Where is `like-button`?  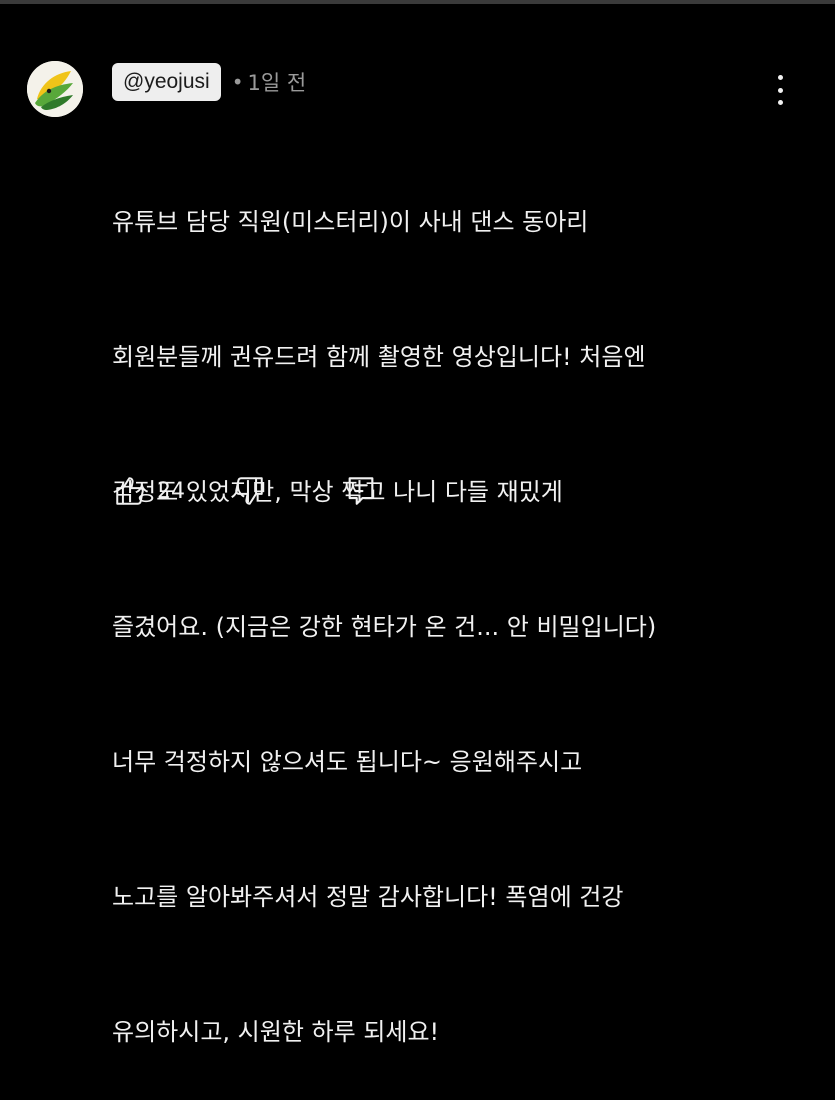 like-button is located at coordinates (130, 491).